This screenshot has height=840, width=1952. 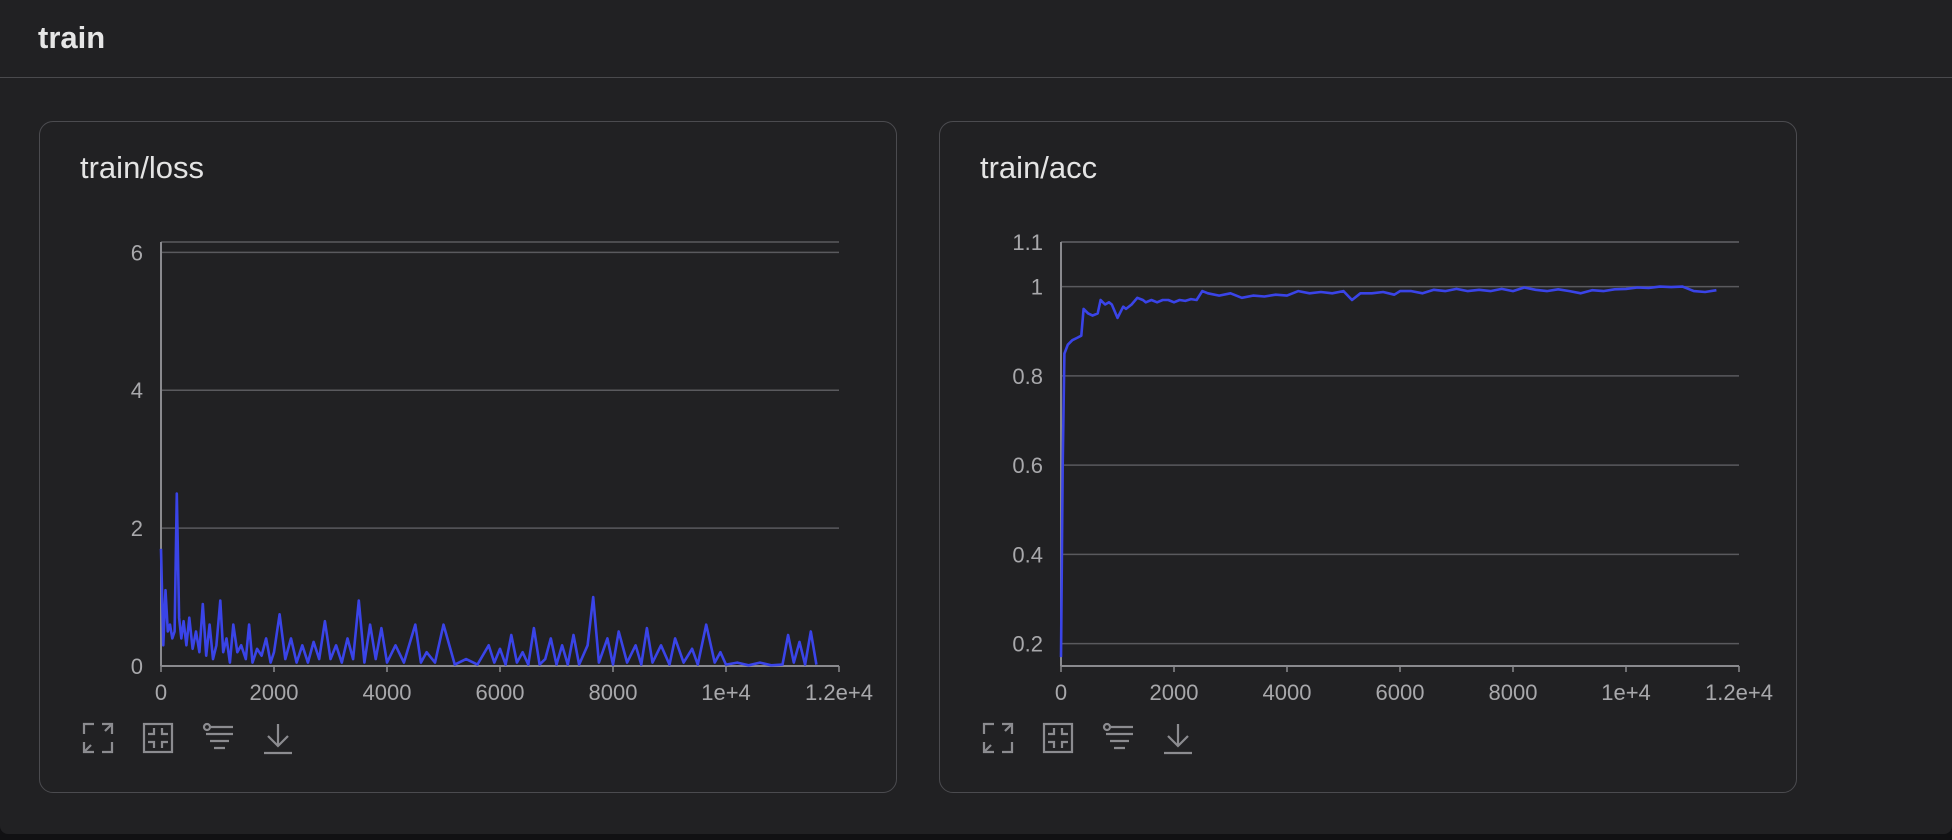 What do you see at coordinates (72, 37) in the screenshot?
I see `section-title: train` at bounding box center [72, 37].